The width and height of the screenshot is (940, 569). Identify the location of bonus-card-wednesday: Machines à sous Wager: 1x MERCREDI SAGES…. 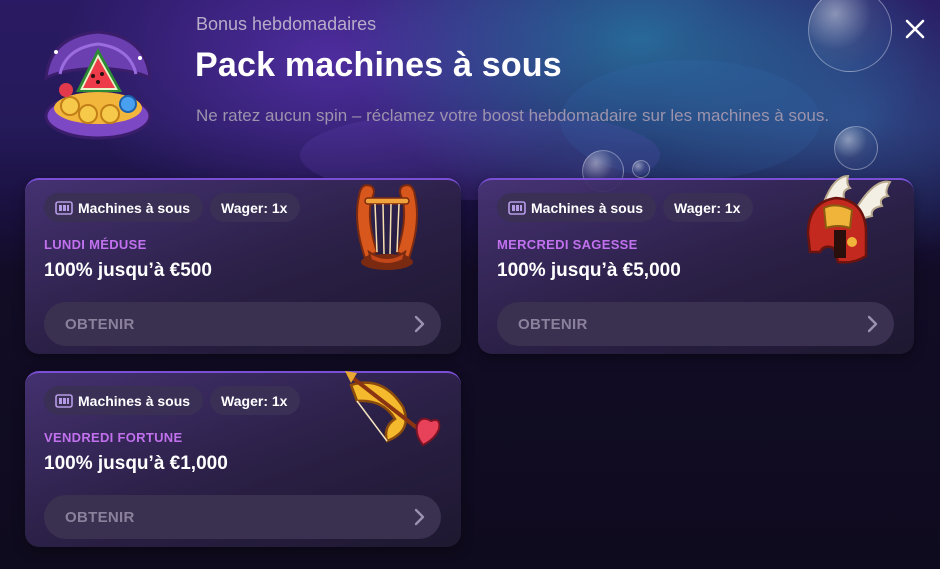
(696, 264).